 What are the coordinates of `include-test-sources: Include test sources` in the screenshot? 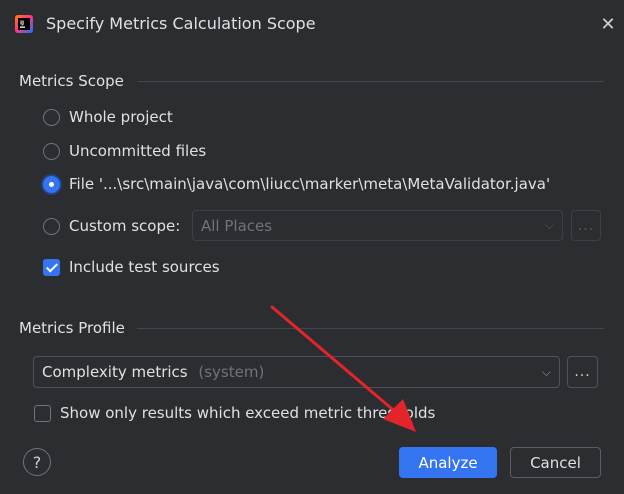 It's located at (131, 267).